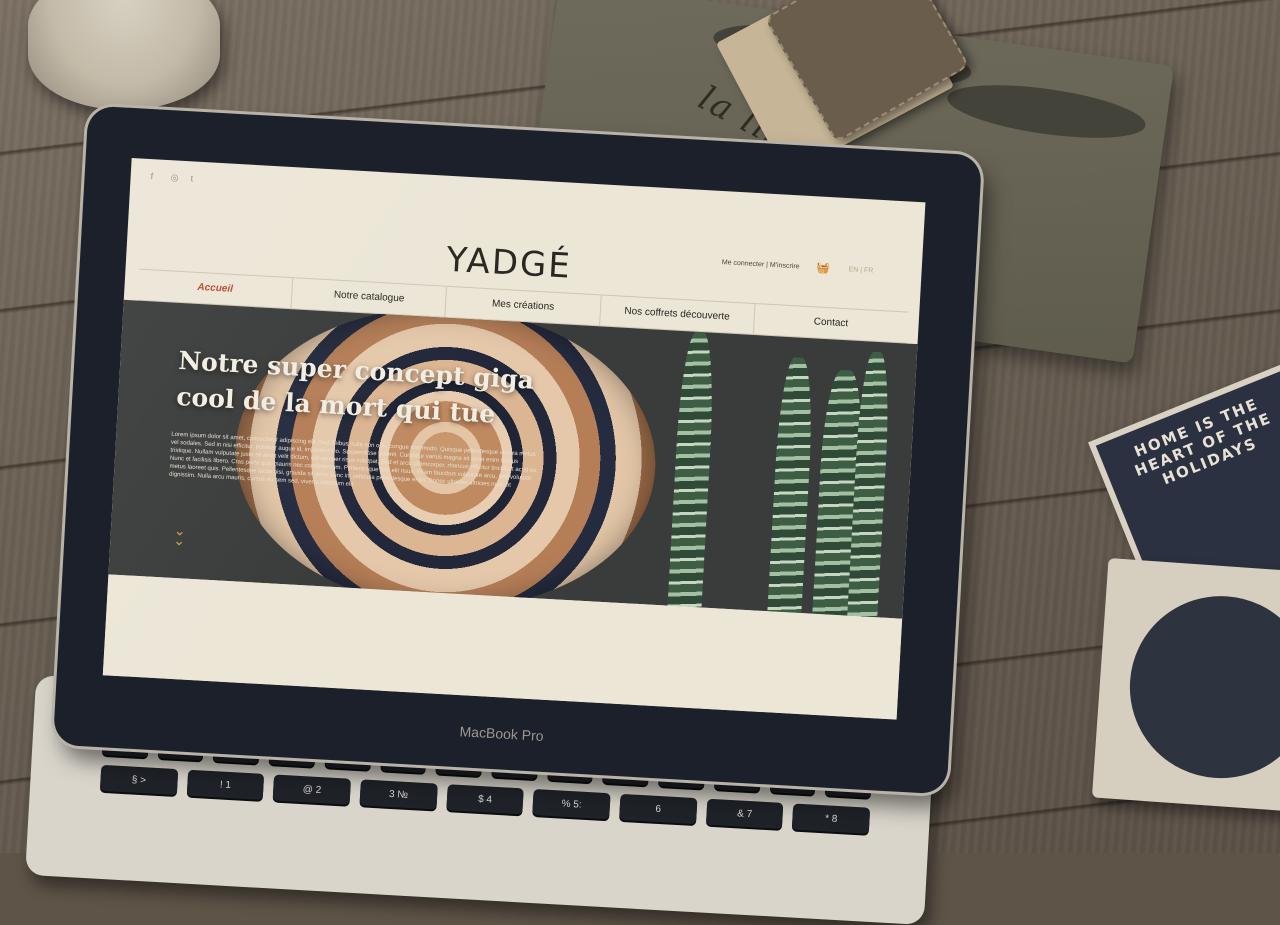 The width and height of the screenshot is (1280, 925). Describe the element at coordinates (124, 55) in the screenshot. I see `tin-jar` at that location.